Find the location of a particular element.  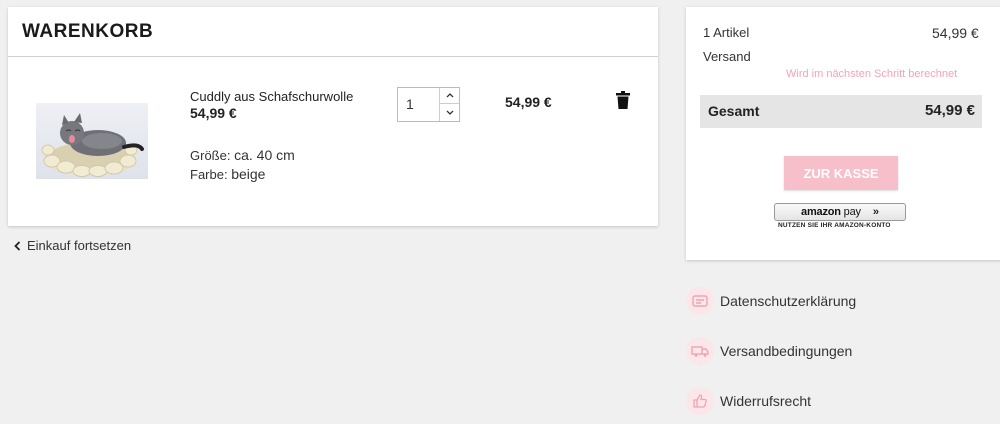

continue-shopping-label: Einkauf fortsetzen is located at coordinates (79, 245).